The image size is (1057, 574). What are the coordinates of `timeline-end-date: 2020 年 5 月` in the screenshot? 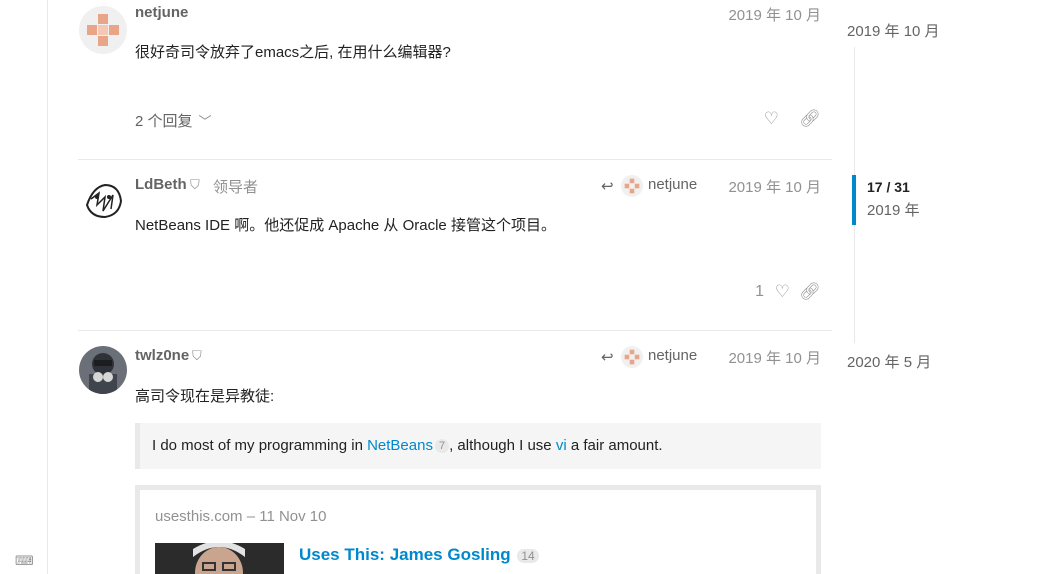 It's located at (889, 361).